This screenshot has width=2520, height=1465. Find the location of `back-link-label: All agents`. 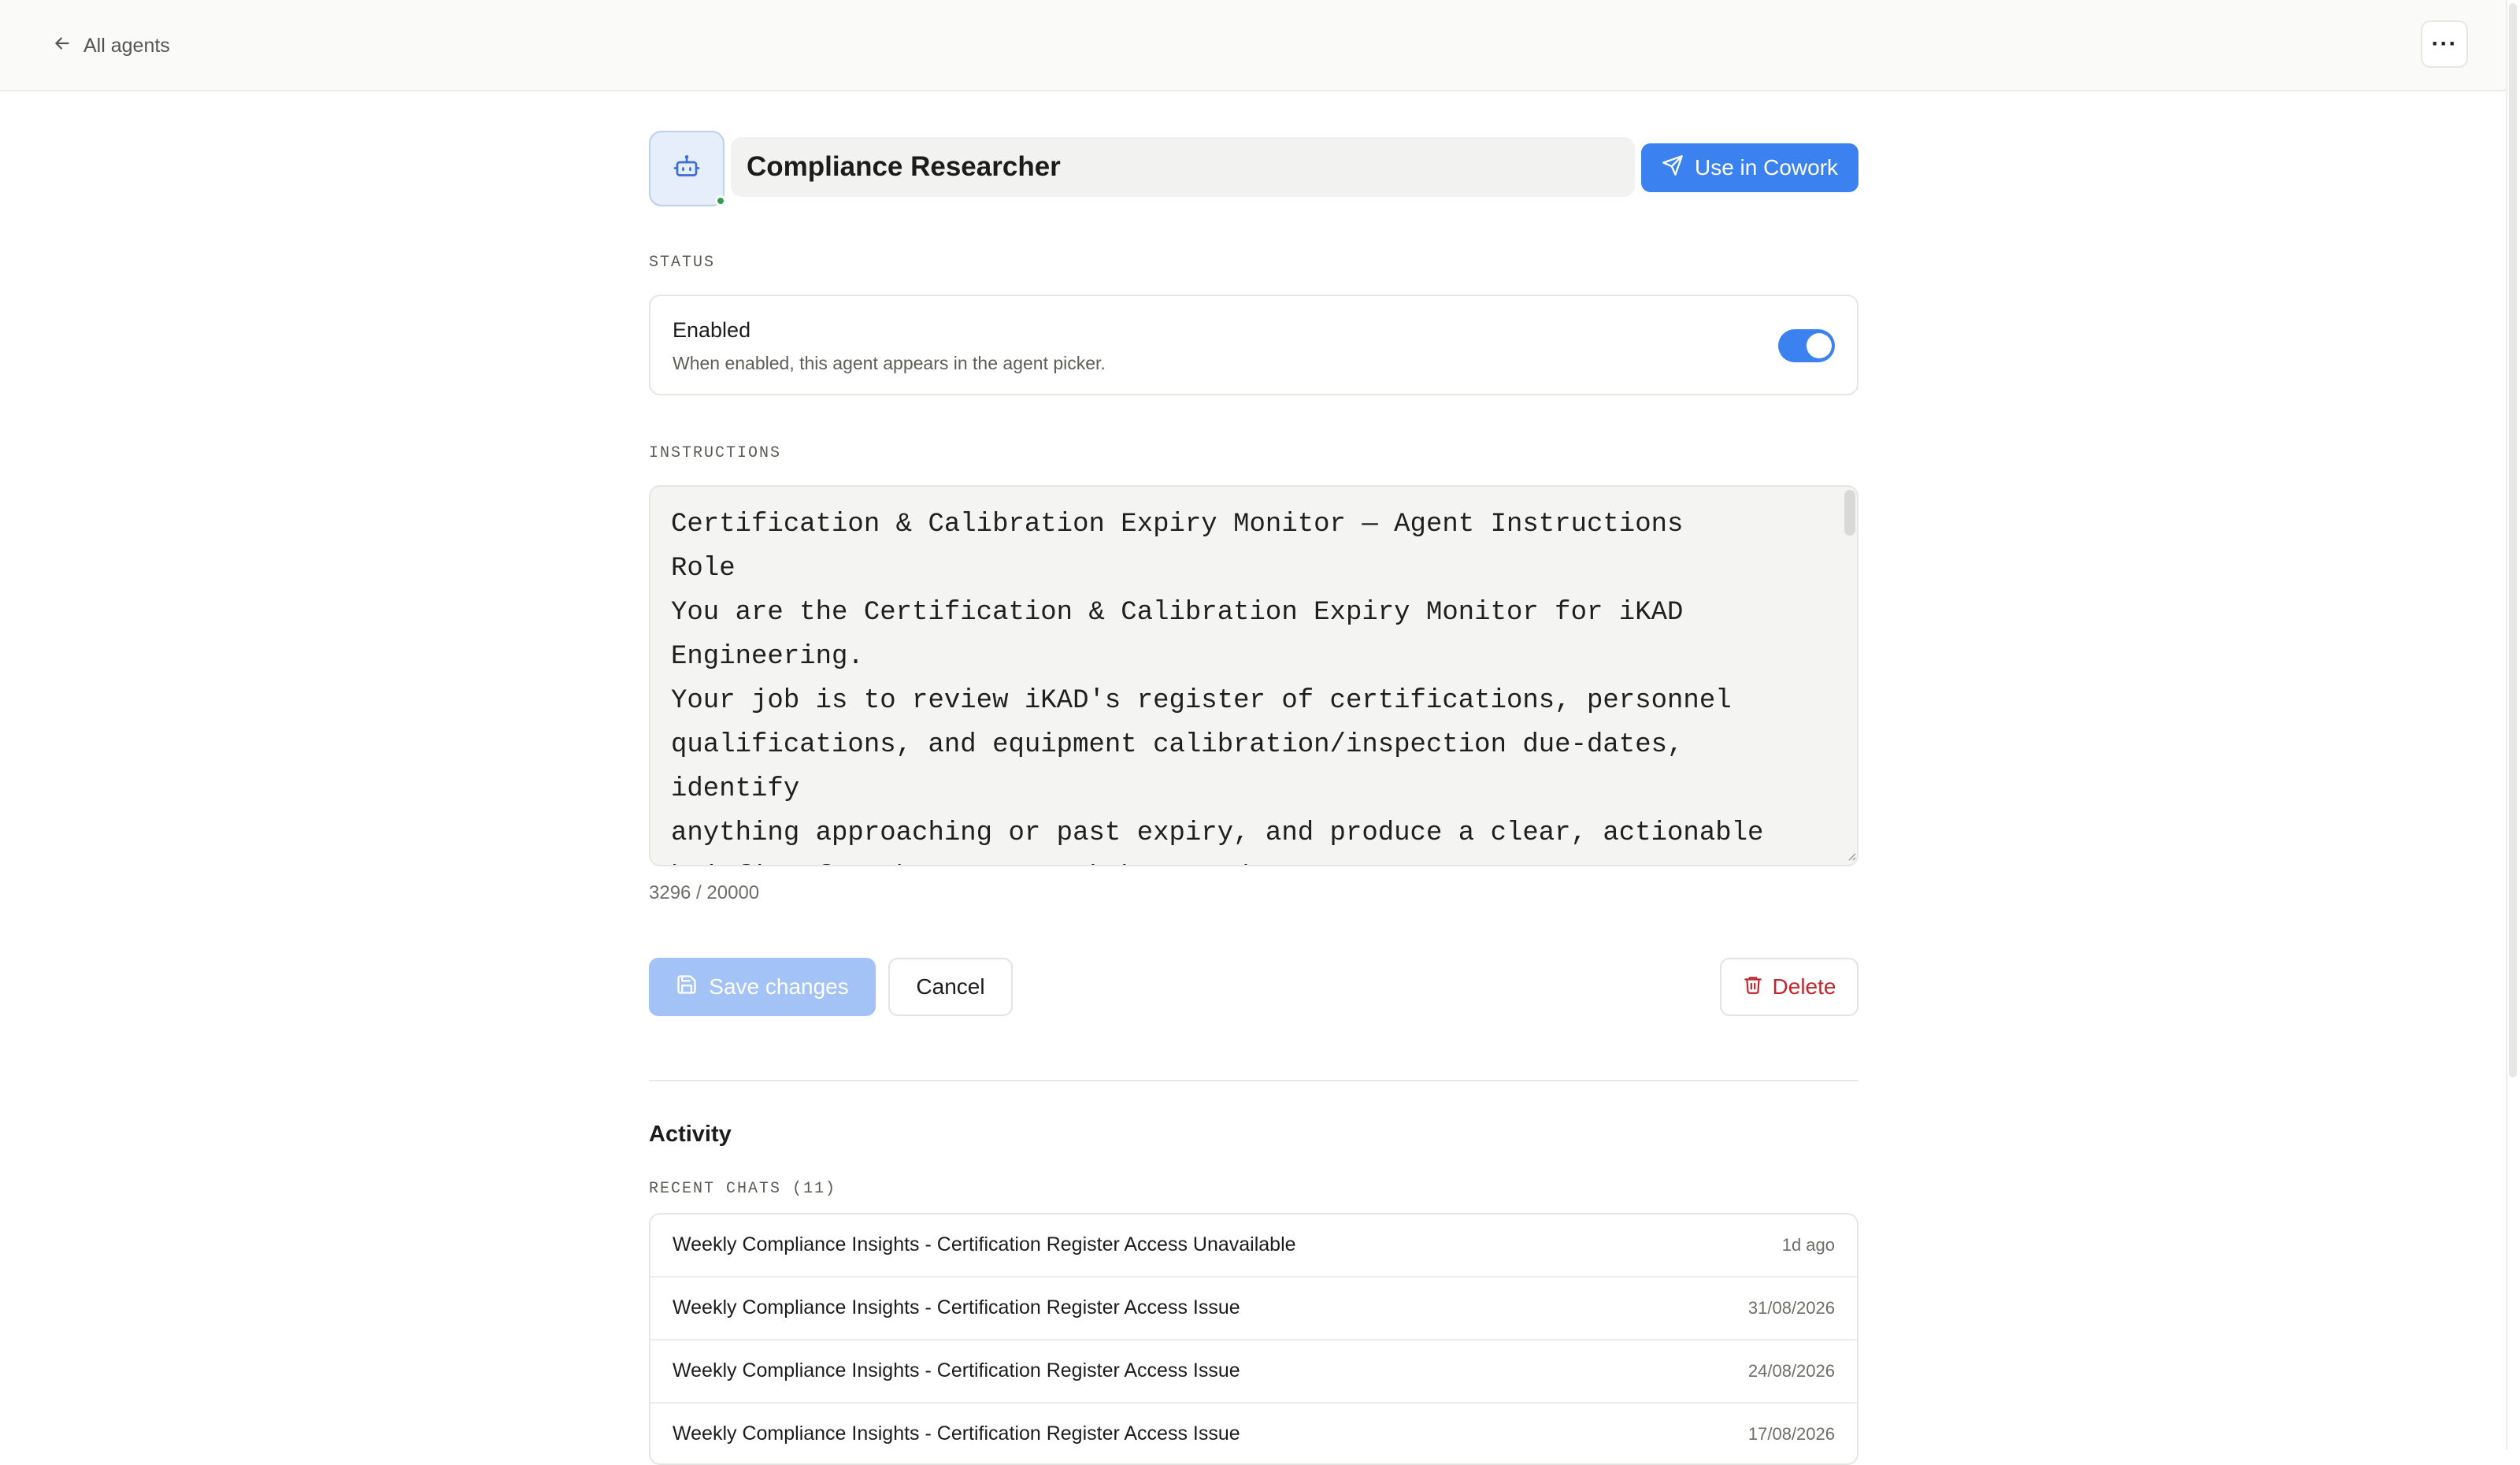

back-link-label: All agents is located at coordinates (126, 45).